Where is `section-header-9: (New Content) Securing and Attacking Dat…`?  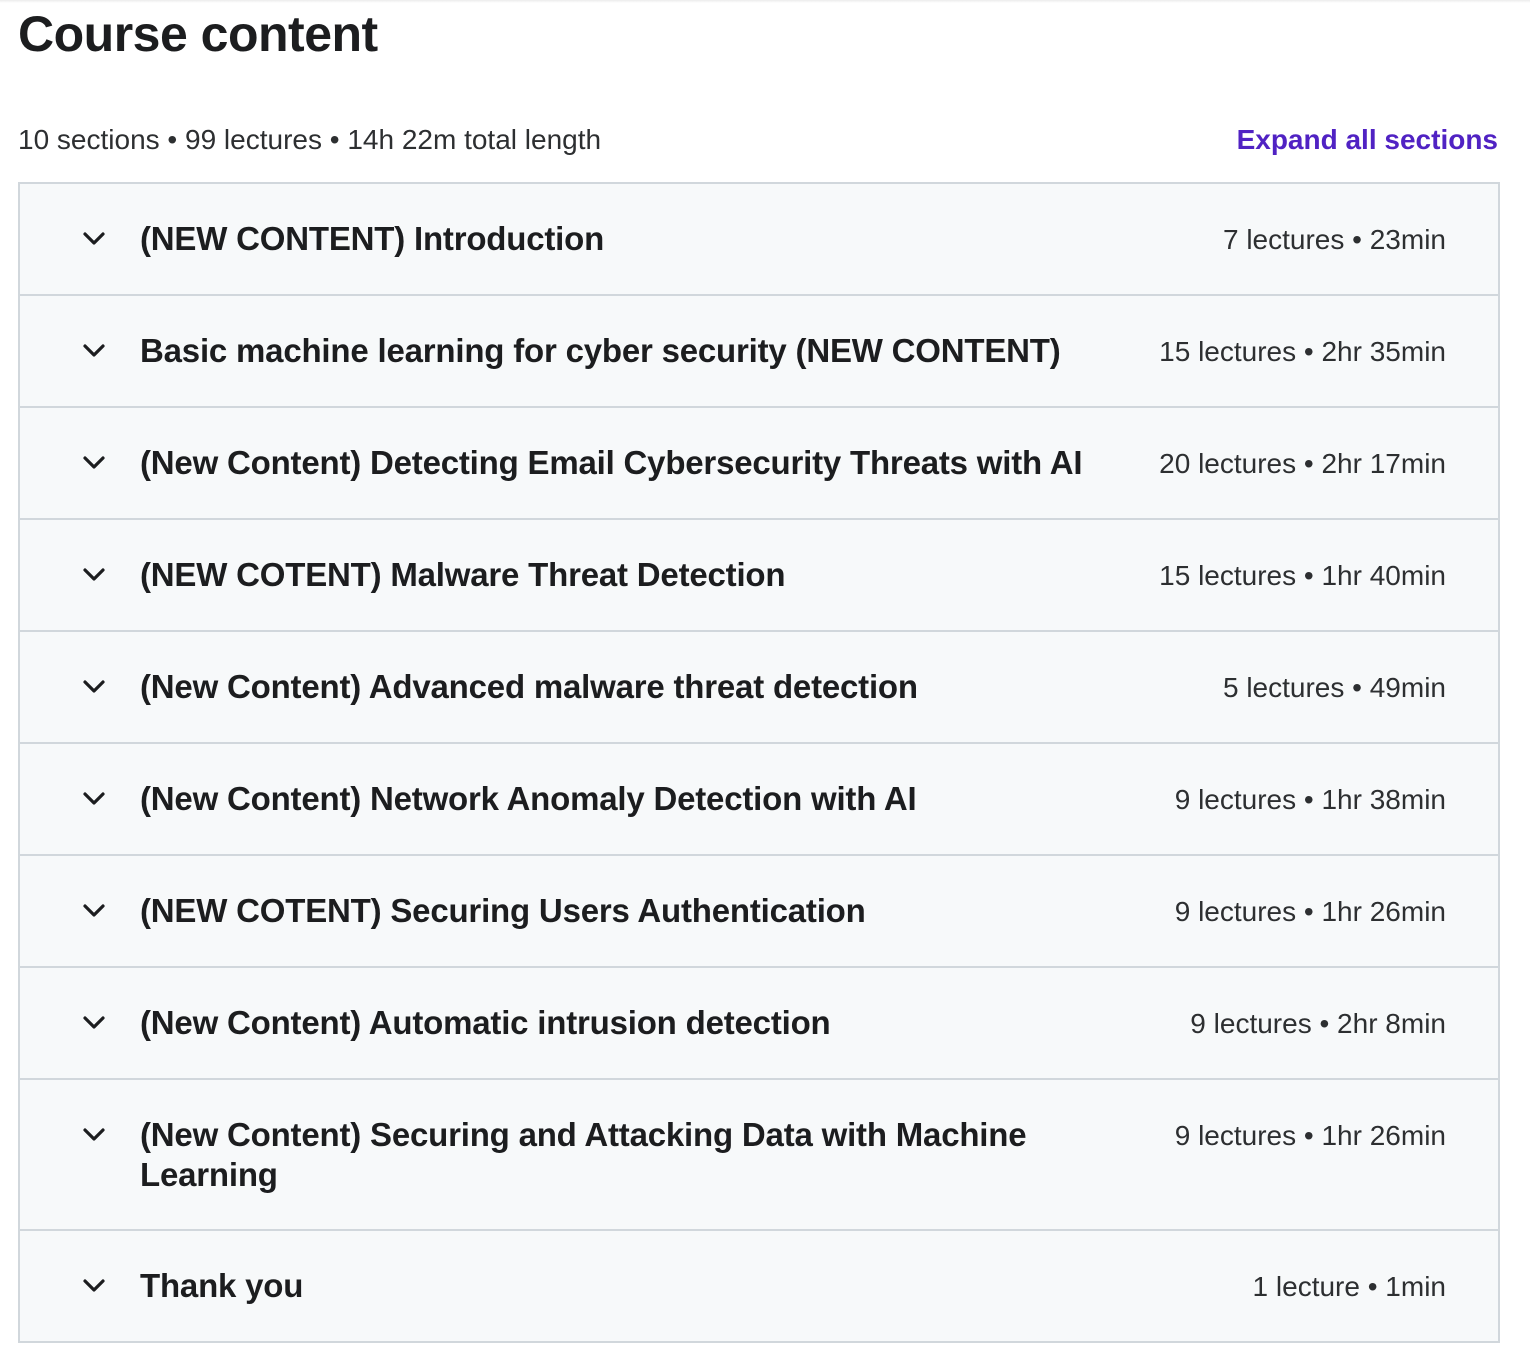 section-header-9: (New Content) Securing and Attacking Dat… is located at coordinates (759, 1155).